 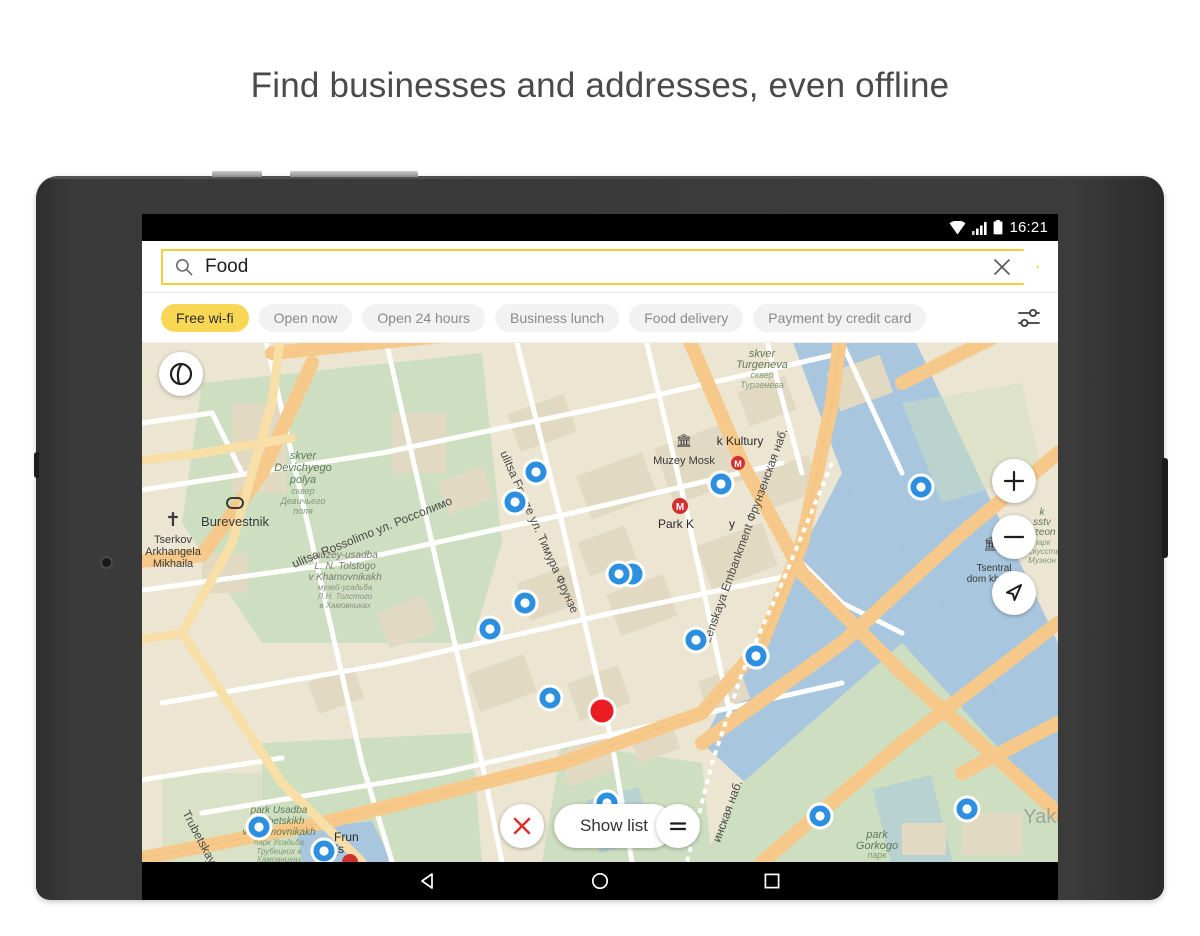 I want to click on svg-text: k Kultury, so click(x=740, y=441).